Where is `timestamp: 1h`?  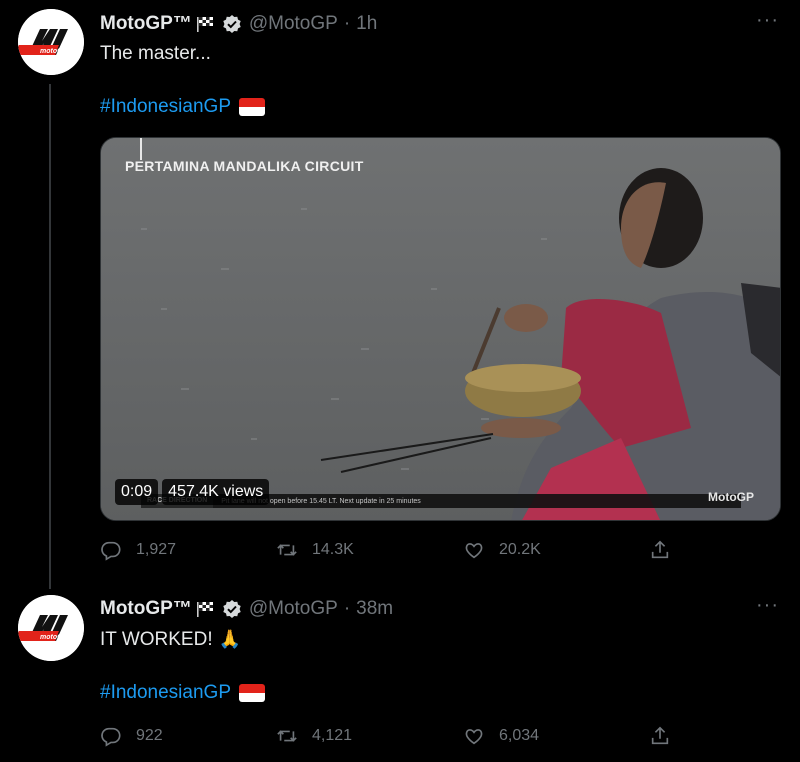 timestamp: 1h is located at coordinates (366, 24).